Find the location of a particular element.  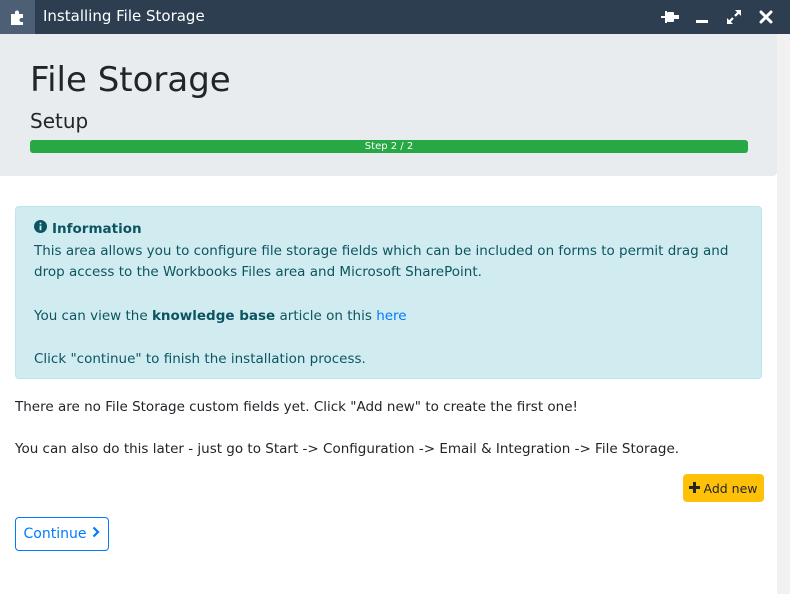

kb-bold-text: knowledge base is located at coordinates (213, 315).